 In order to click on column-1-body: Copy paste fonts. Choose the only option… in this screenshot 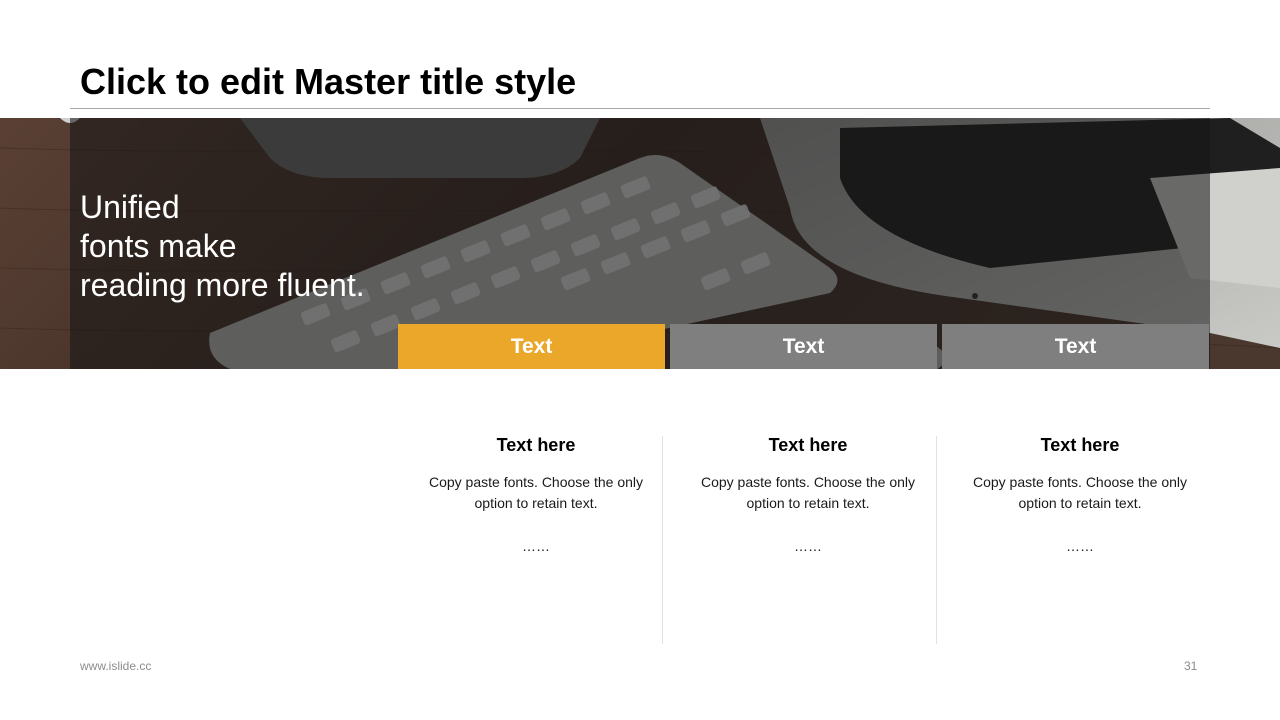, I will do `click(536, 492)`.